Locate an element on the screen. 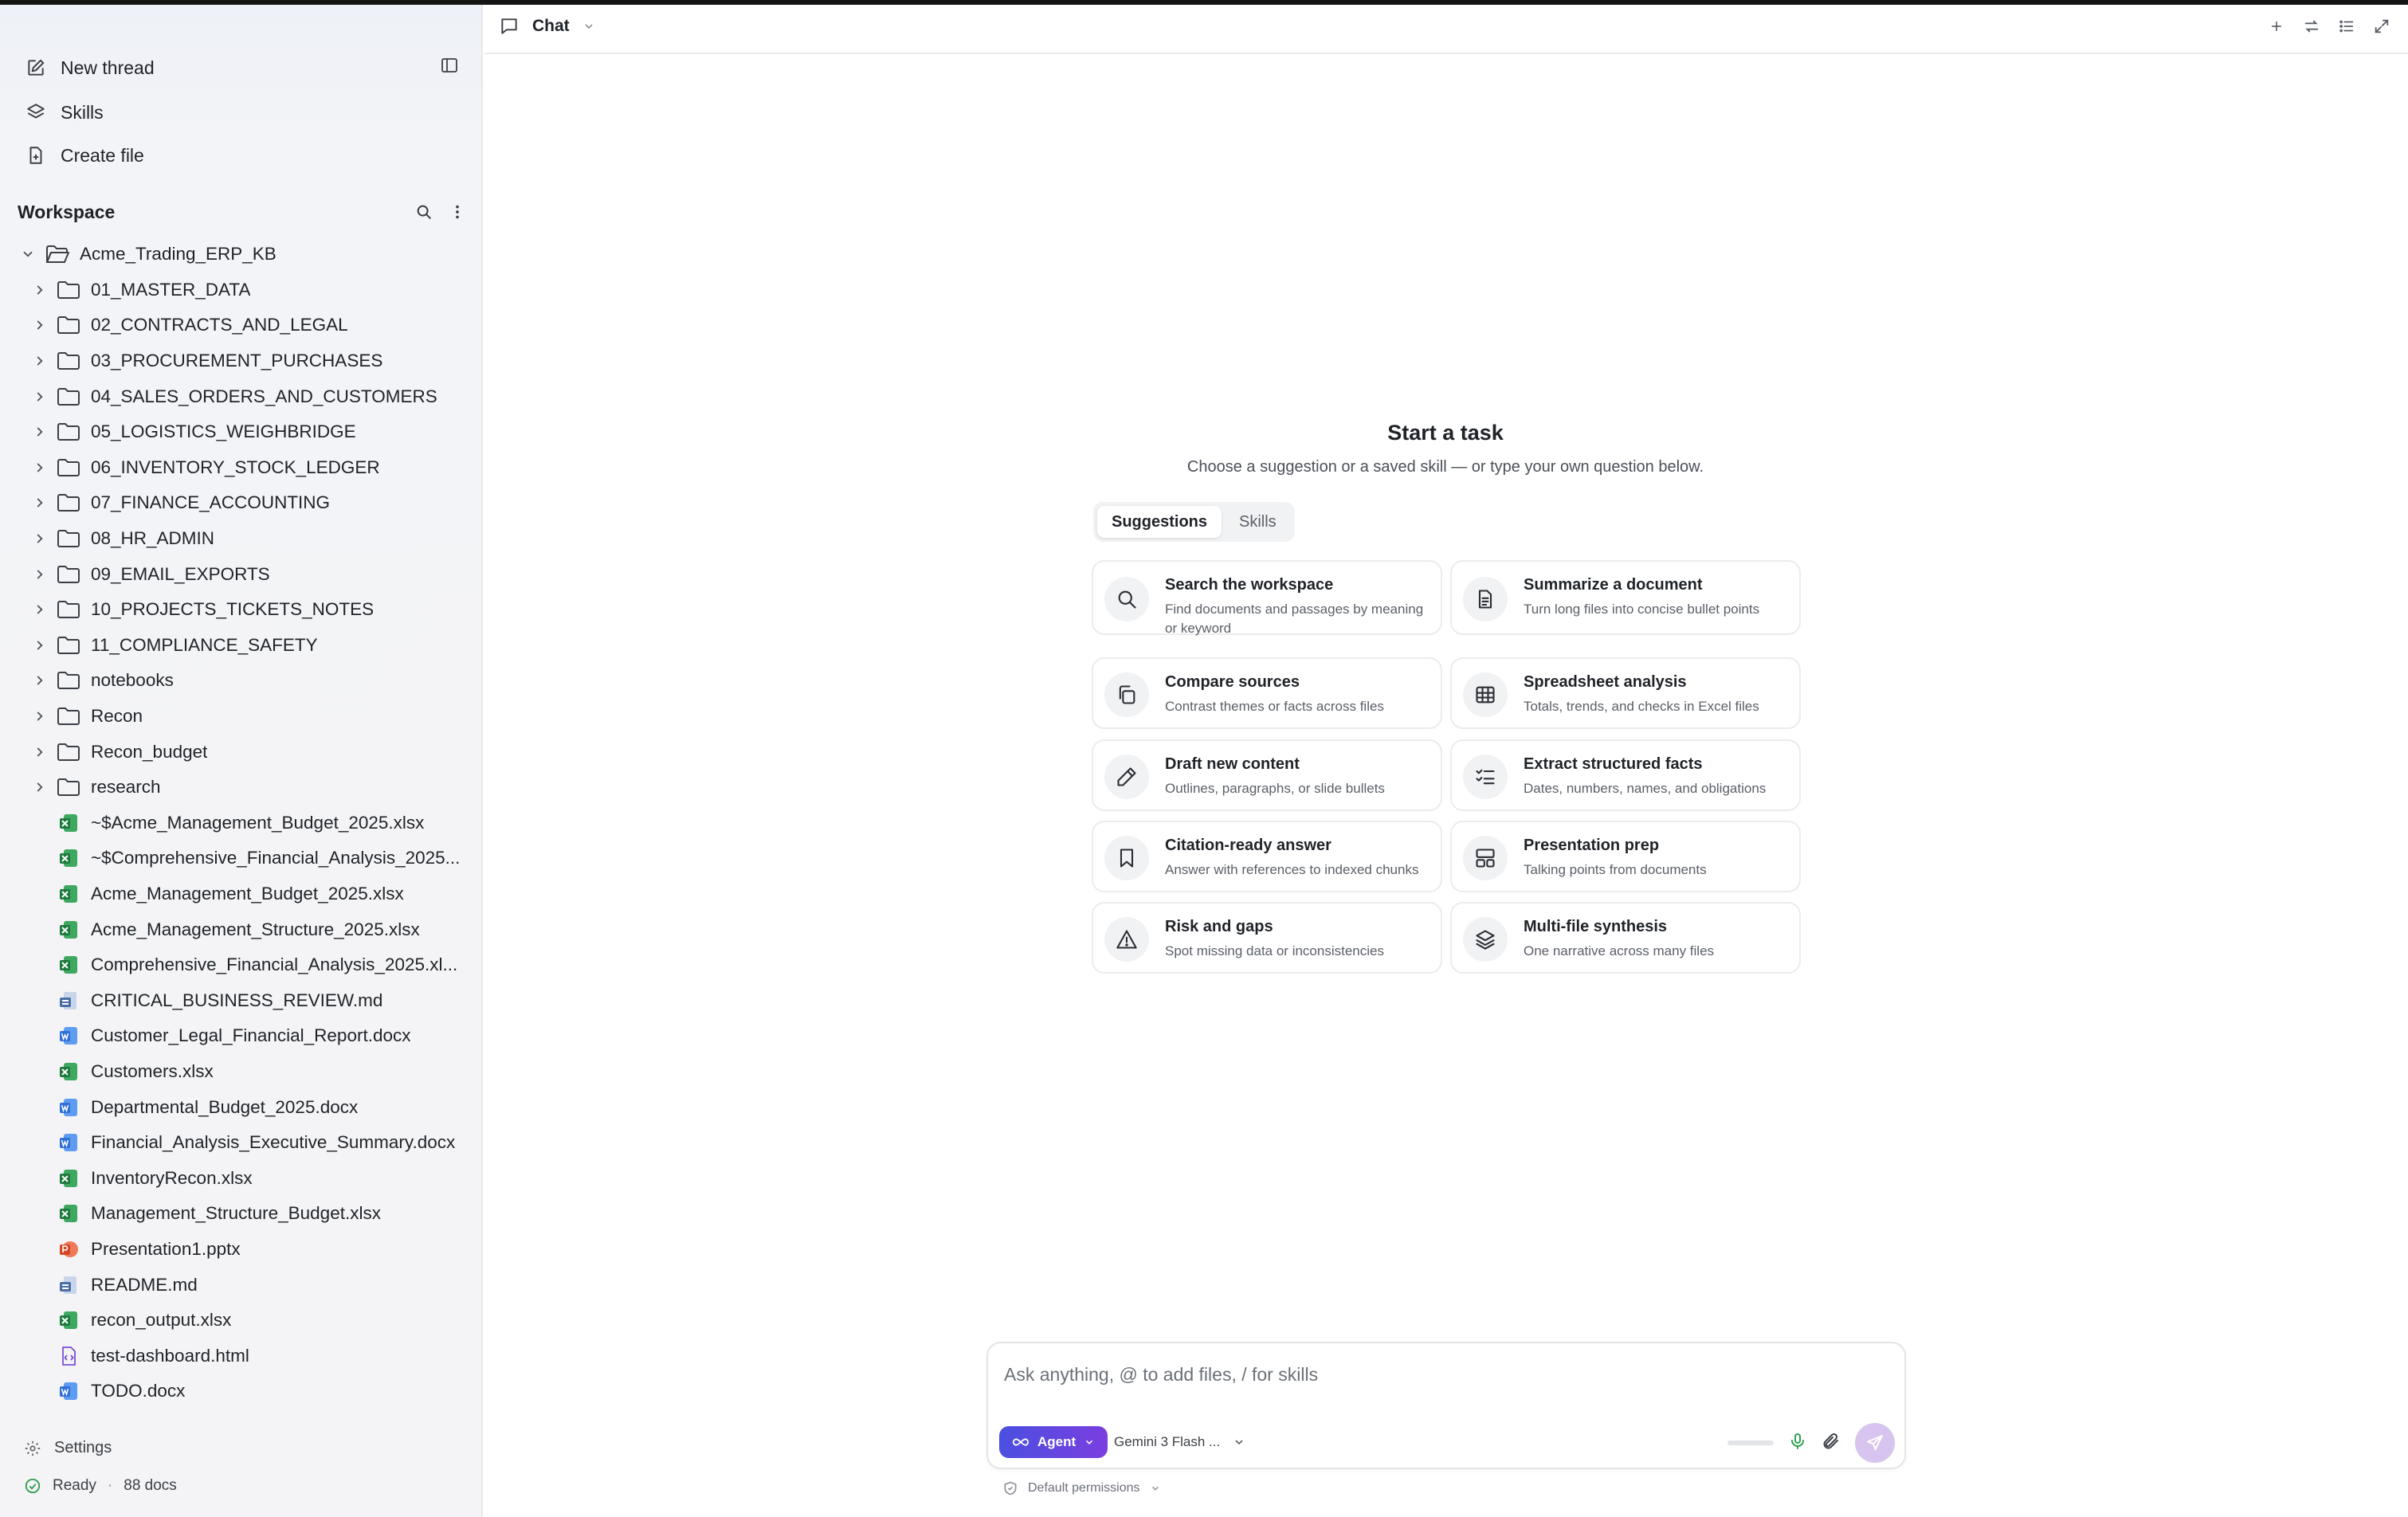 This screenshot has width=2408, height=1517. expand-button is located at coordinates (2381, 26).